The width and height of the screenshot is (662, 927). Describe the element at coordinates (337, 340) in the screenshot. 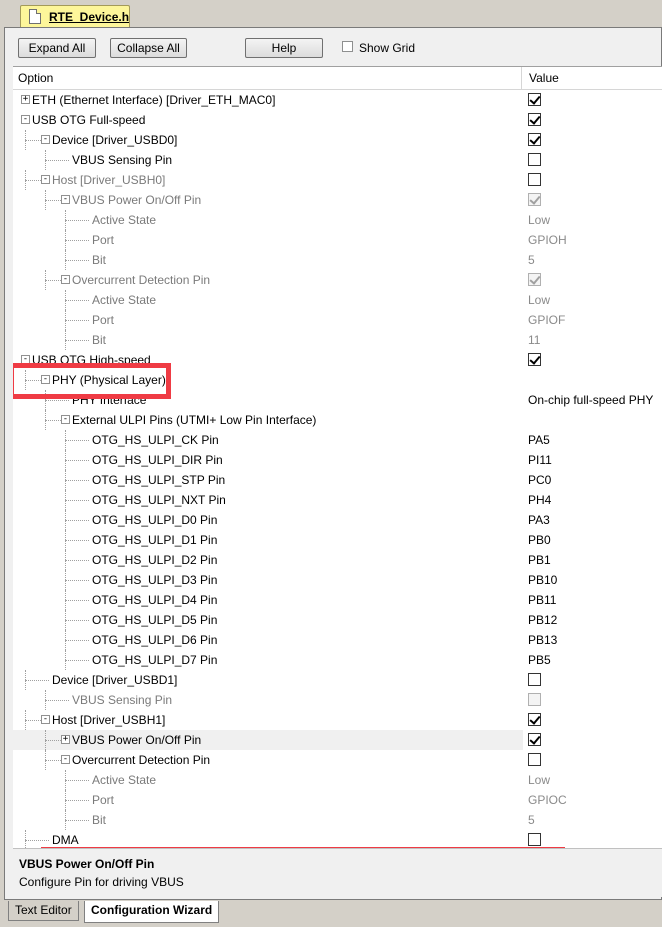

I see `tree-row: Bit 11` at that location.